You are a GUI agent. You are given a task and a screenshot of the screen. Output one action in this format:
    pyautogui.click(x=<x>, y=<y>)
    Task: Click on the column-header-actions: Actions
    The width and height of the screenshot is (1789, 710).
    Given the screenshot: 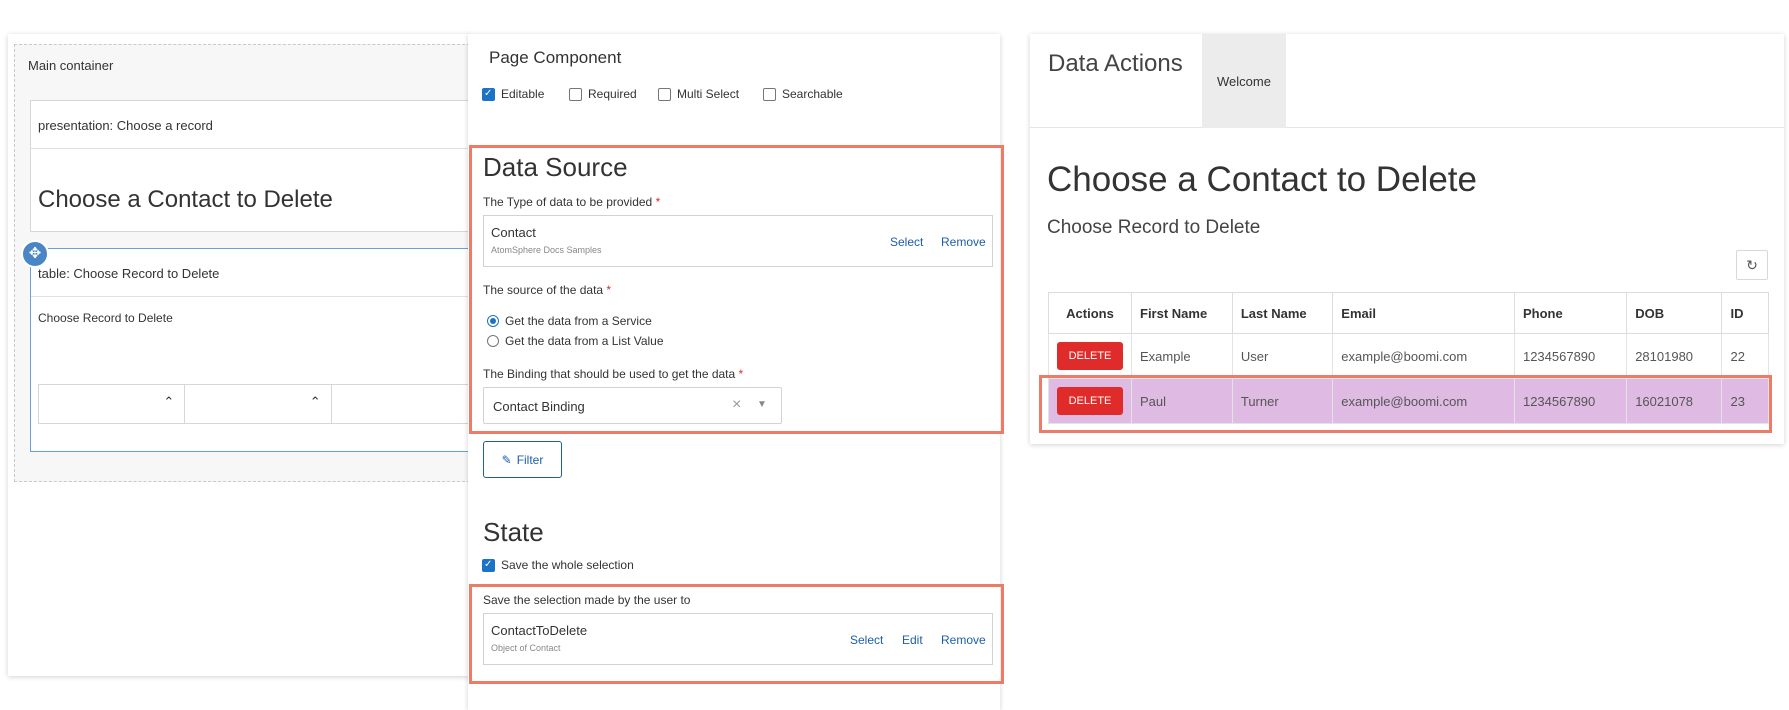 What is the action you would take?
    pyautogui.click(x=1090, y=313)
    